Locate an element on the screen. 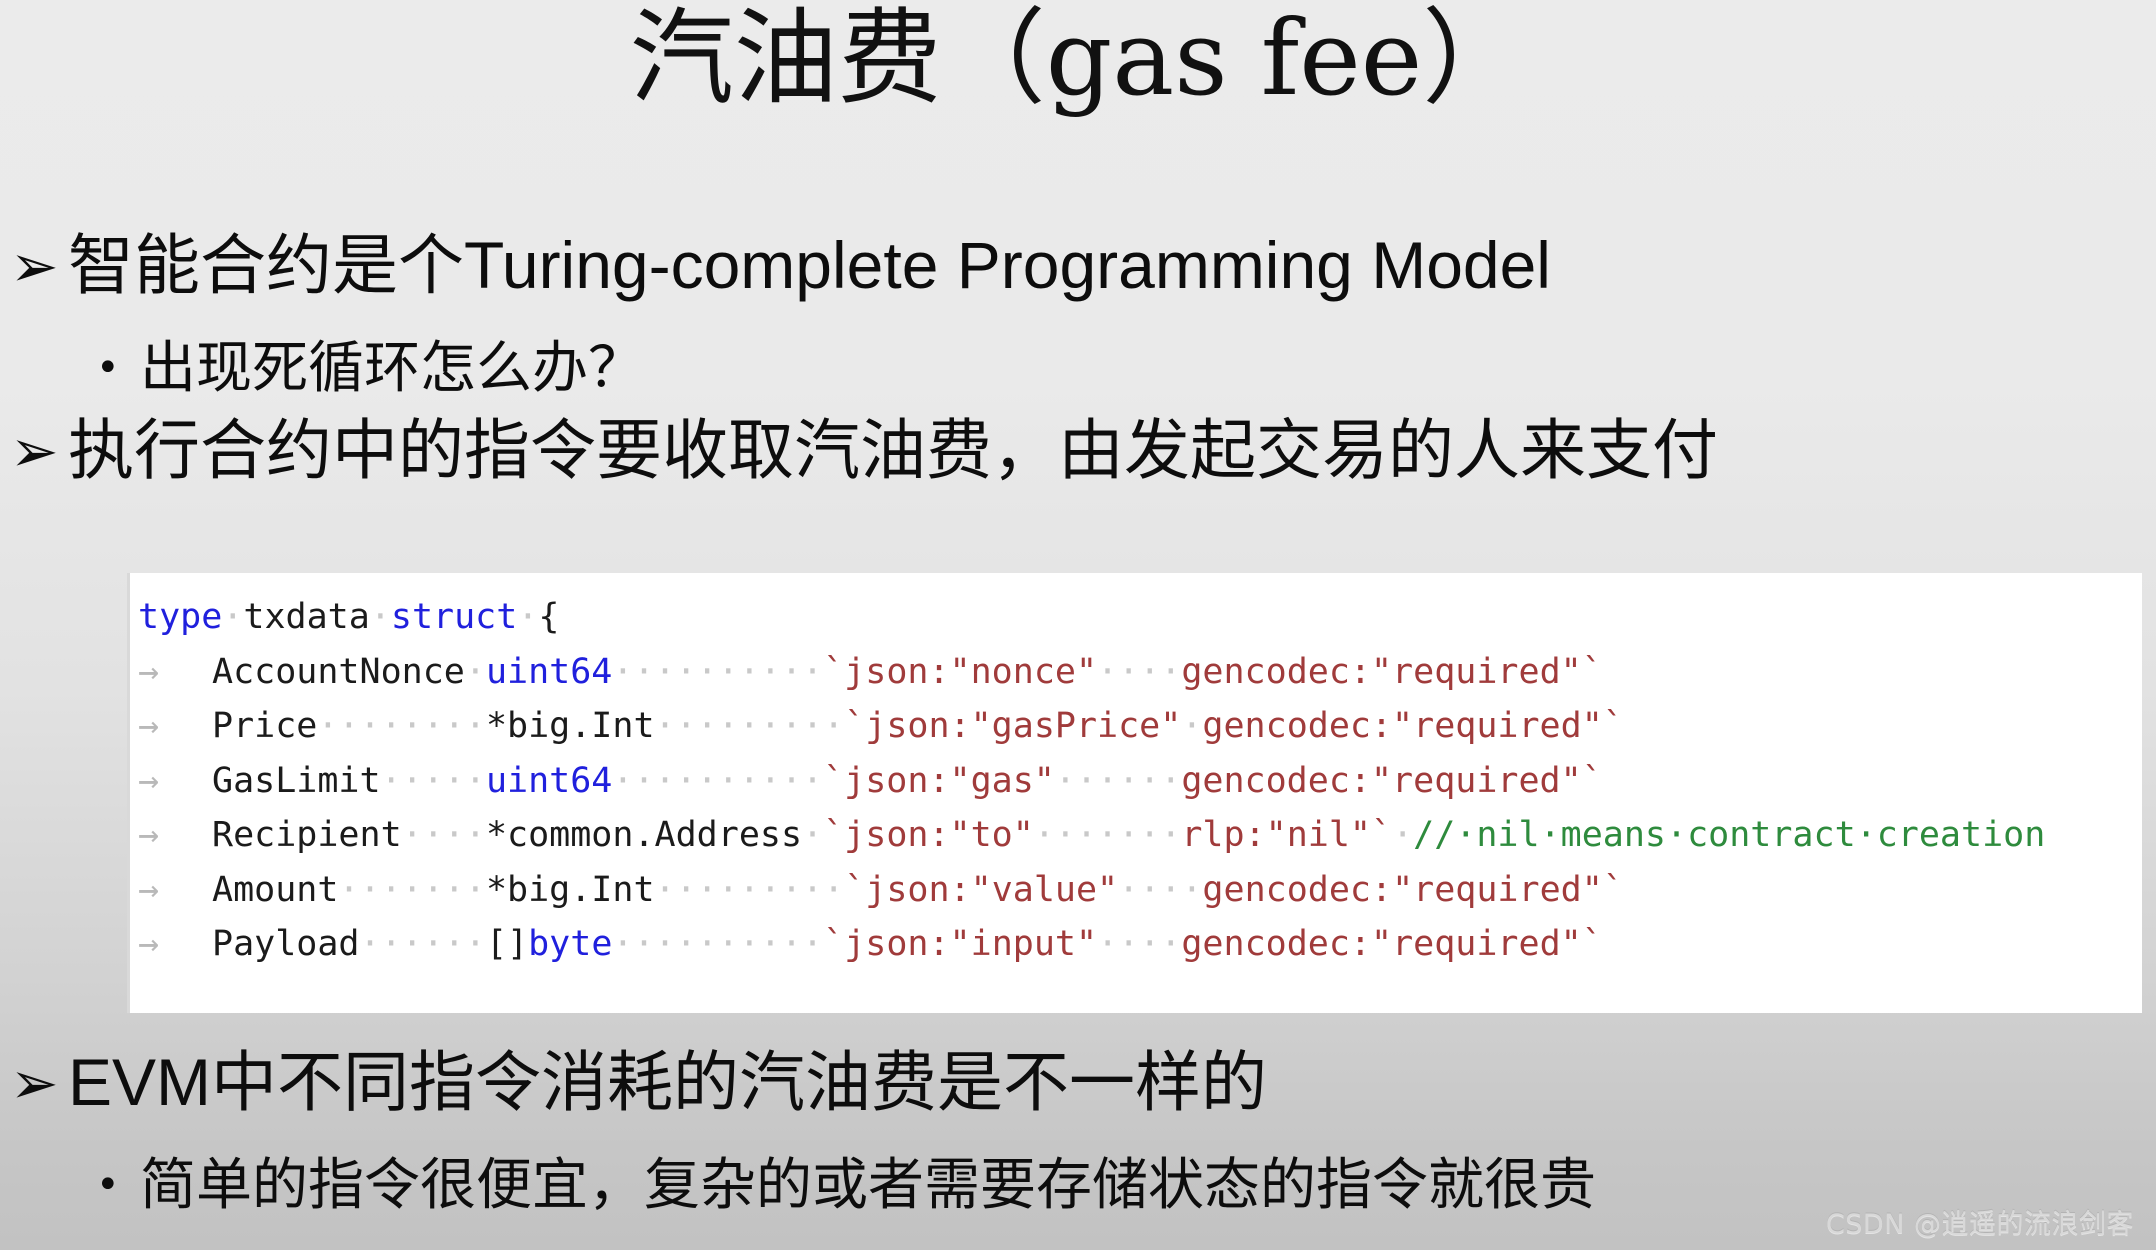 The image size is (2156, 1250). code-token: ····· is located at coordinates (433, 780).